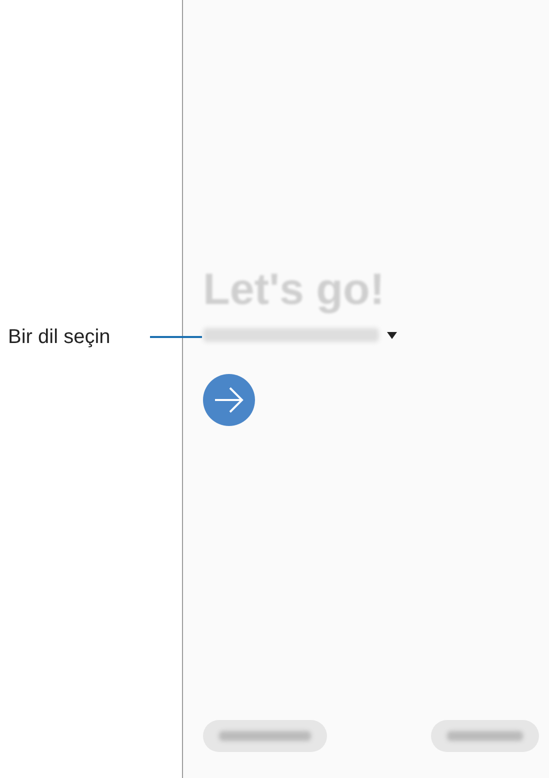 The image size is (549, 778). I want to click on arrow-right-icon, so click(229, 400).